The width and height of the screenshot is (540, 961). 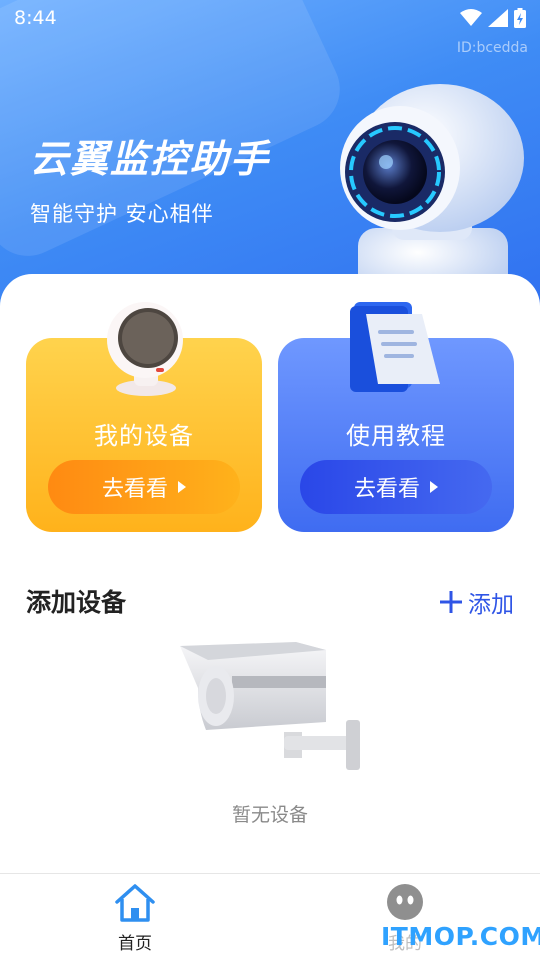 What do you see at coordinates (76, 602) in the screenshot?
I see `add-device-section-title: 添加设备` at bounding box center [76, 602].